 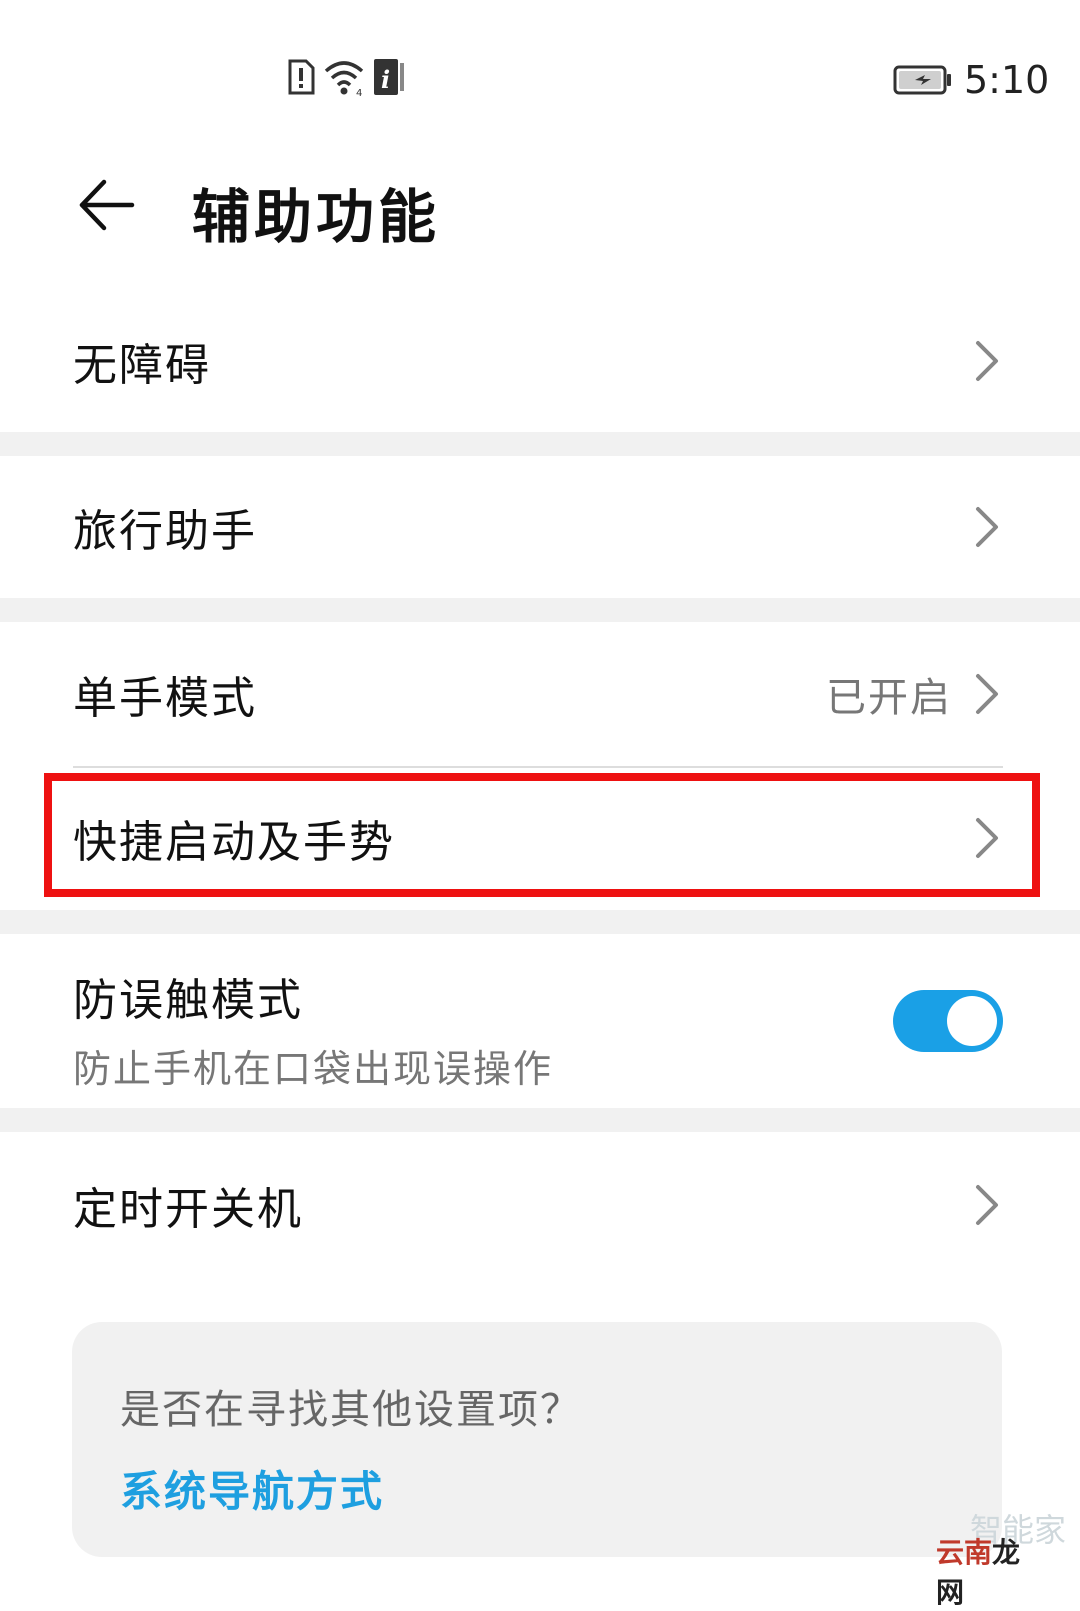 What do you see at coordinates (540, 838) in the screenshot?
I see `row-shortcuts-gestures: 快捷启动及手势` at bounding box center [540, 838].